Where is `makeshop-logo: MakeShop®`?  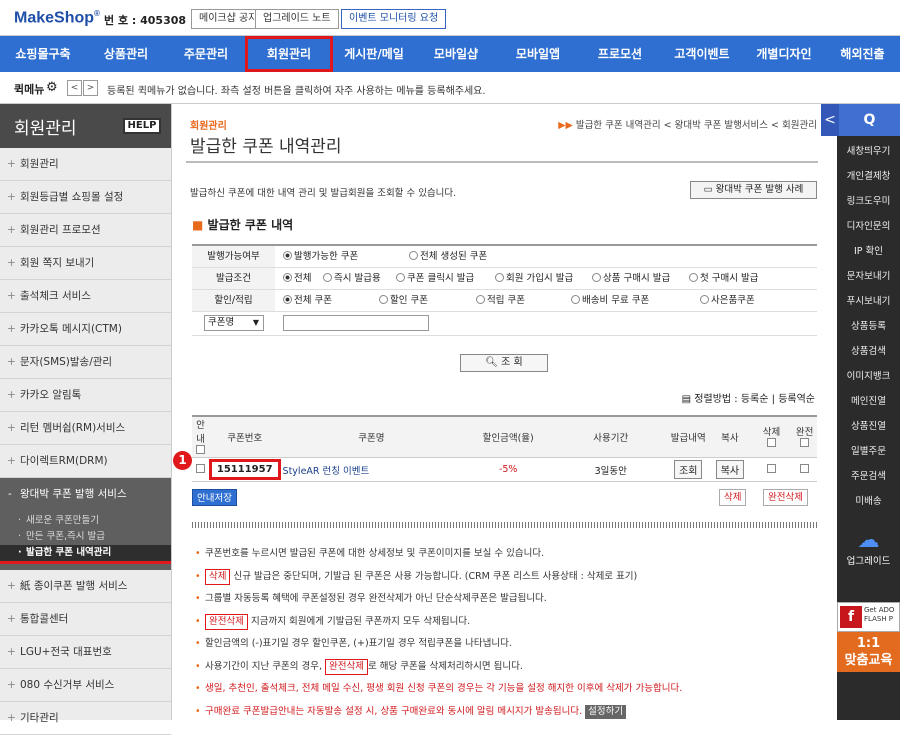
makeshop-logo: MakeShop® is located at coordinates (57, 18).